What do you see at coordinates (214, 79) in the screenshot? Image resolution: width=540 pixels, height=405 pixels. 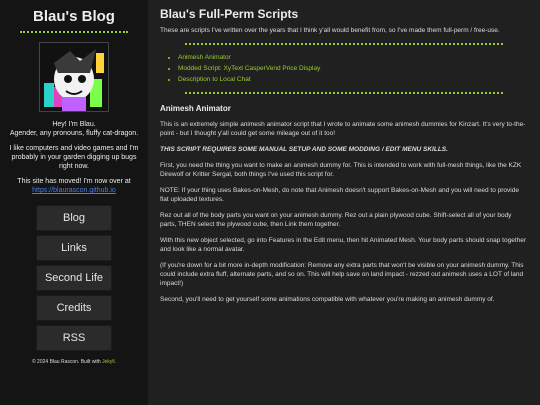 I see `toc-link: Description to Local Chat` at bounding box center [214, 79].